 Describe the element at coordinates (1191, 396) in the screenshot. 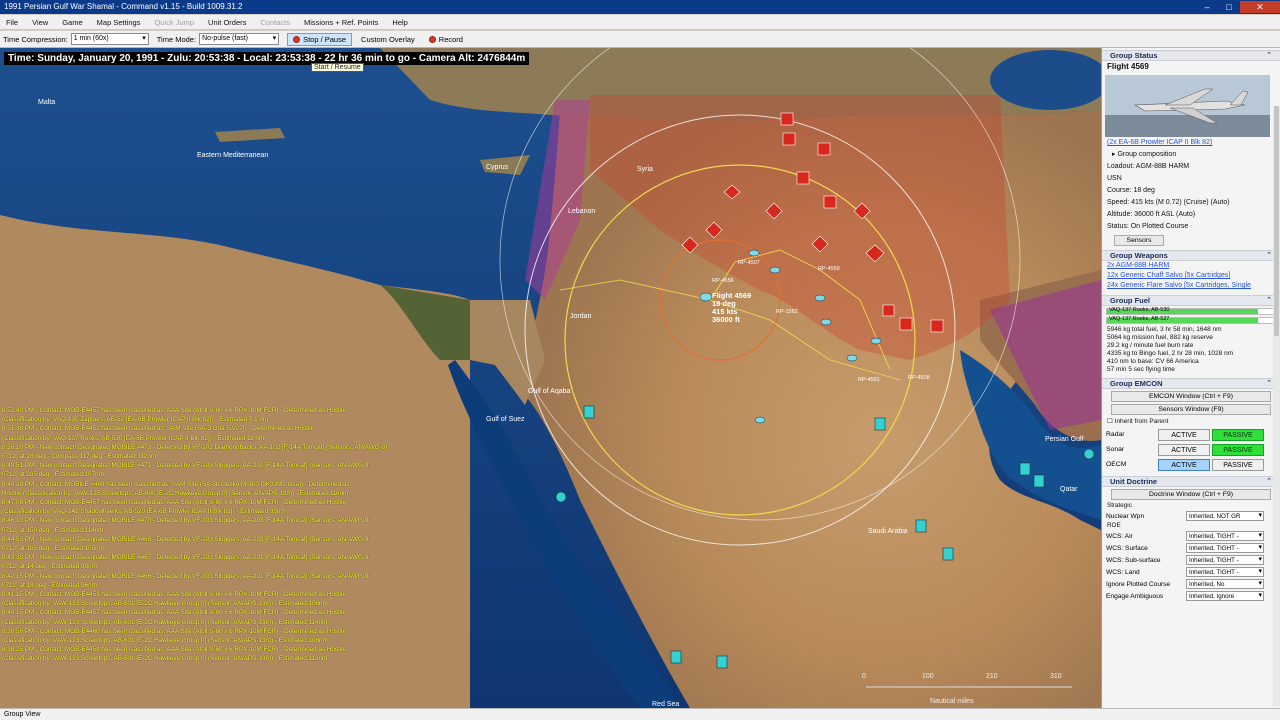

I see `emcon-window-button: EMCON Window (Ctrl + F9)` at that location.